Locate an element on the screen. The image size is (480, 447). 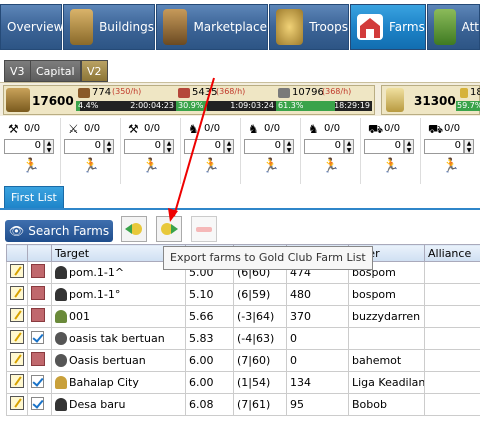
table-row: 001 5.66 (-3|64) 370 buzzydarren is located at coordinates (243, 316).